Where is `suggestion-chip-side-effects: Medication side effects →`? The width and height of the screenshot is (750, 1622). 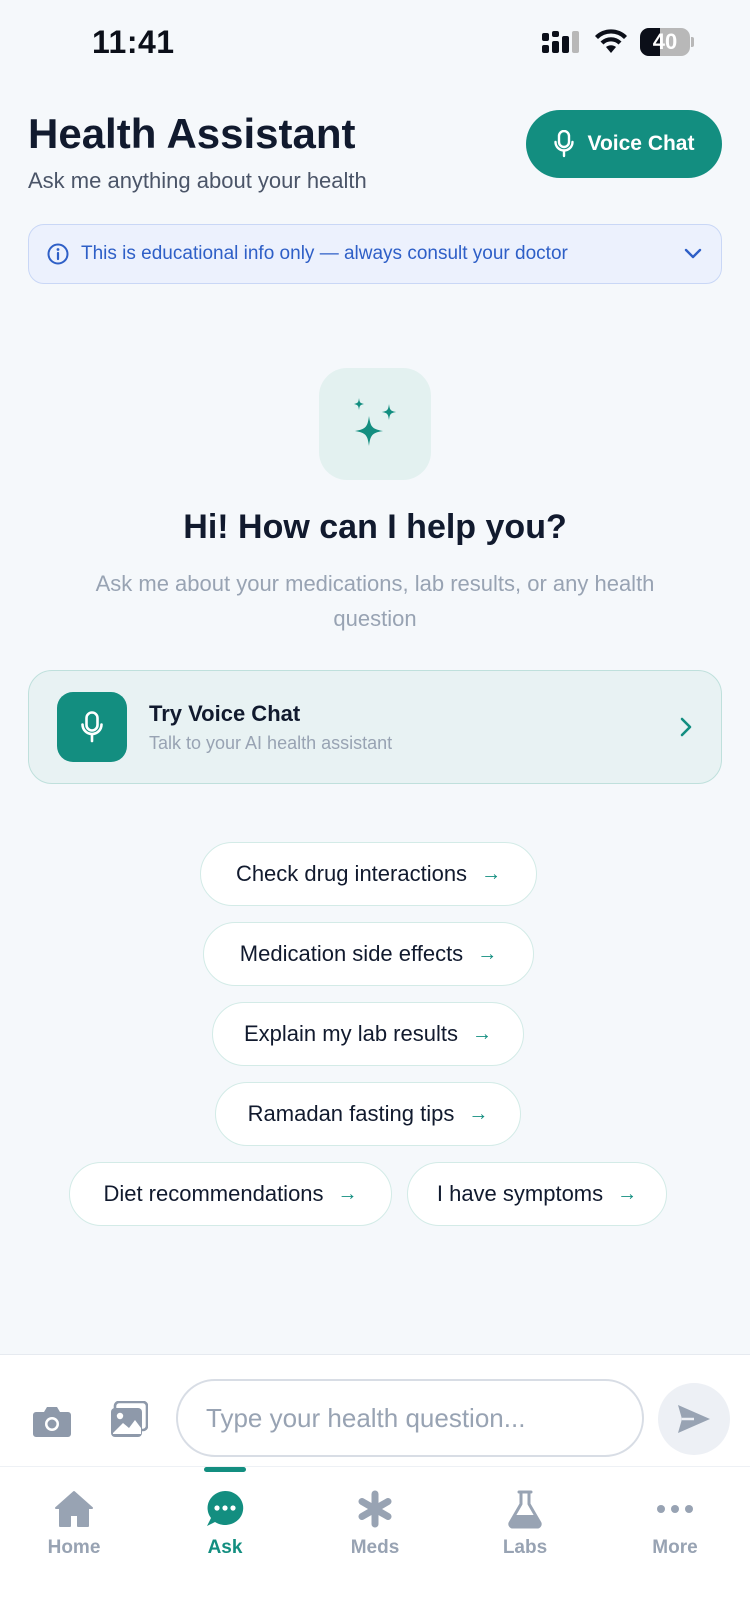
suggestion-chip-side-effects: Medication side effects → is located at coordinates (368, 954).